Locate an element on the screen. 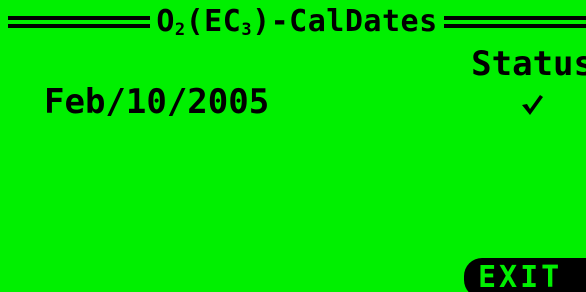 Image resolution: width=586 pixels, height=292 pixels. title-right-rule is located at coordinates (514, 22).